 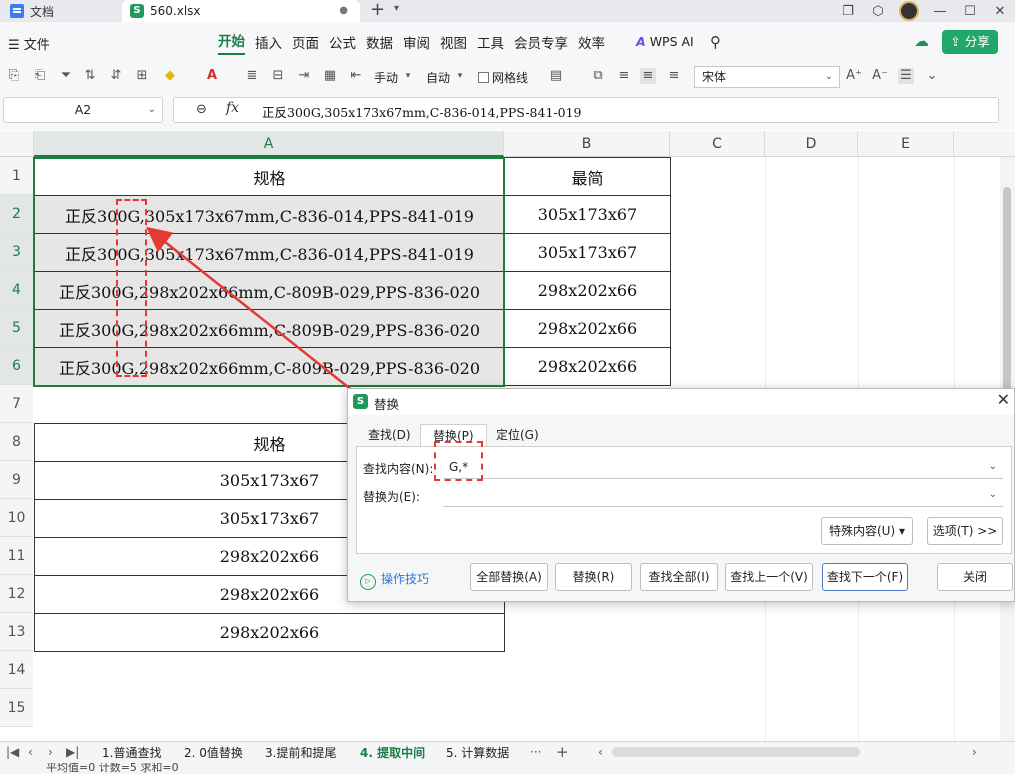 I want to click on cell-b3: 305x173x67, so click(x=587, y=252).